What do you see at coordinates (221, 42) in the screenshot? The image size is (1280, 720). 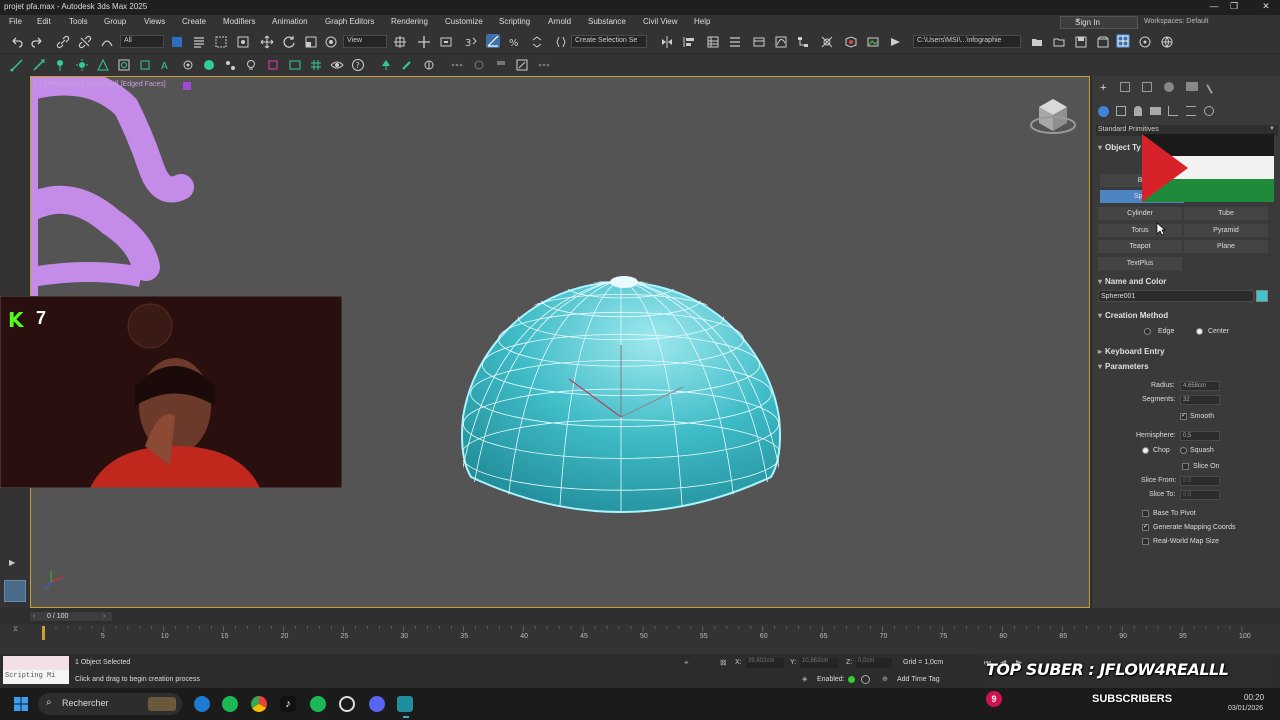 I see `rect-selection-icon` at bounding box center [221, 42].